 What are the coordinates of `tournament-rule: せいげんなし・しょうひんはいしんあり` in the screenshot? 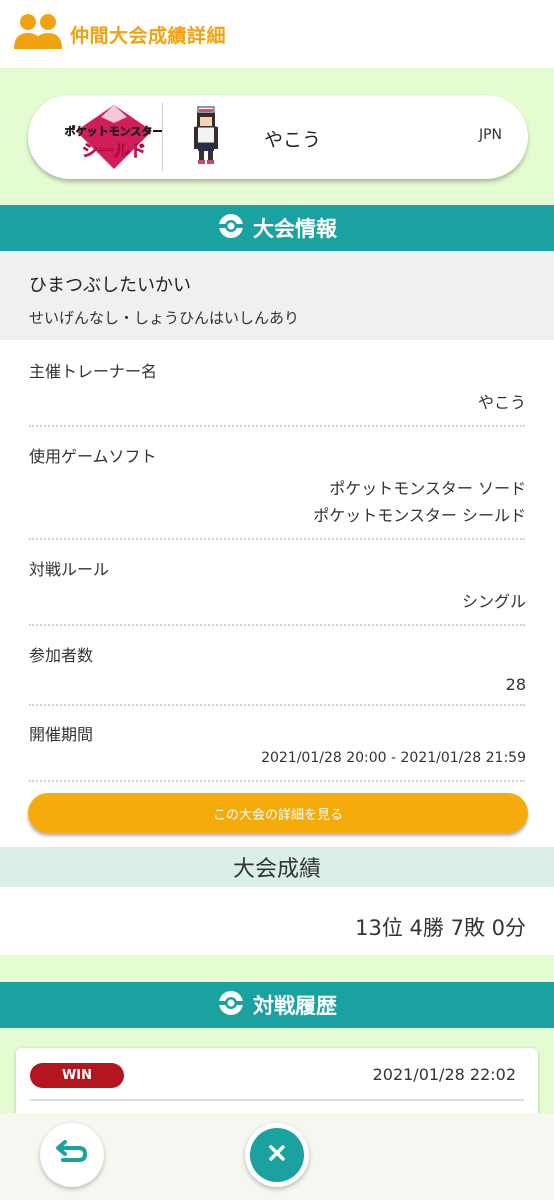 It's located at (164, 318).